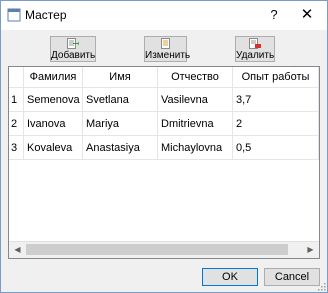 This screenshot has height=293, width=328. I want to click on table-cell: Michaylovna, so click(195, 148).